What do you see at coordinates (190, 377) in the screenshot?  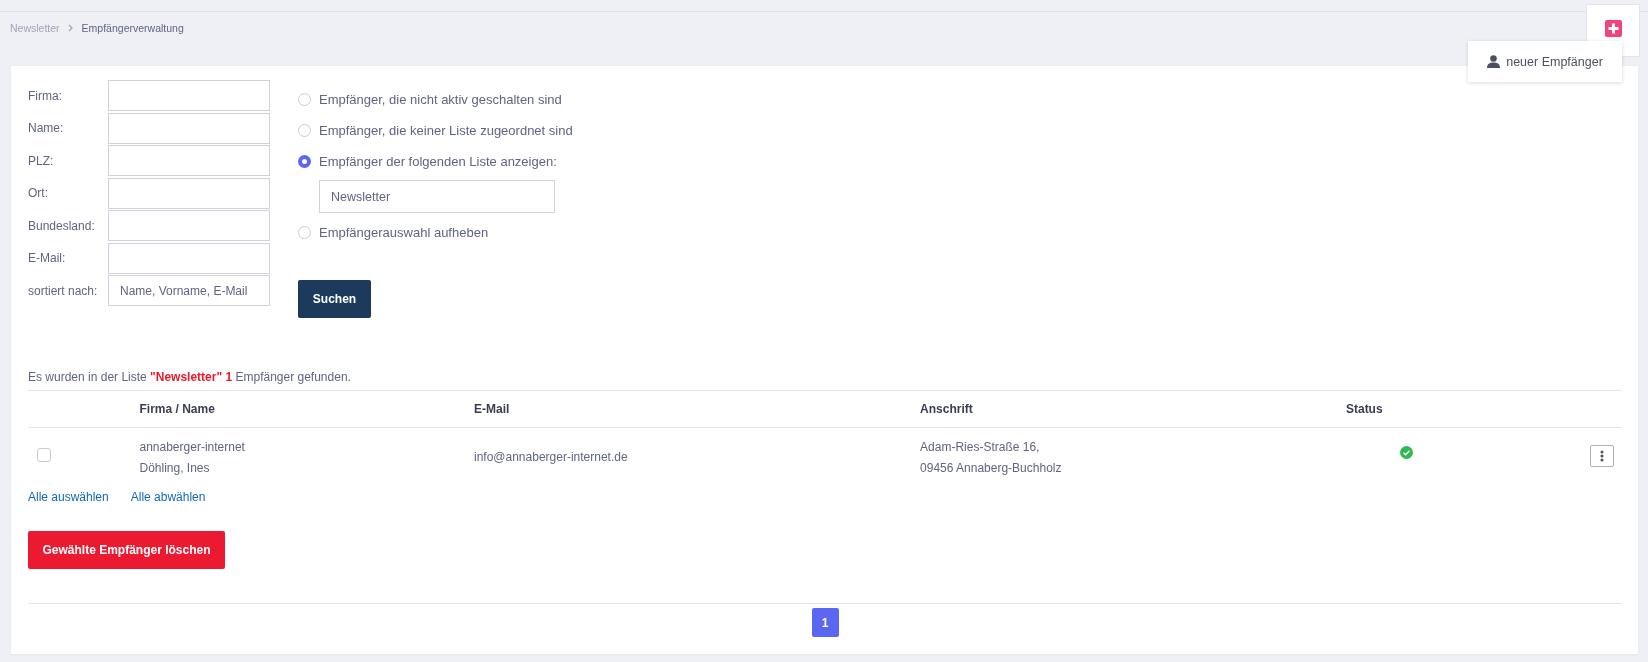 I see `result-text: Es wurden in der Liste "Newsletter" 1 Empfänger gefunden.` at bounding box center [190, 377].